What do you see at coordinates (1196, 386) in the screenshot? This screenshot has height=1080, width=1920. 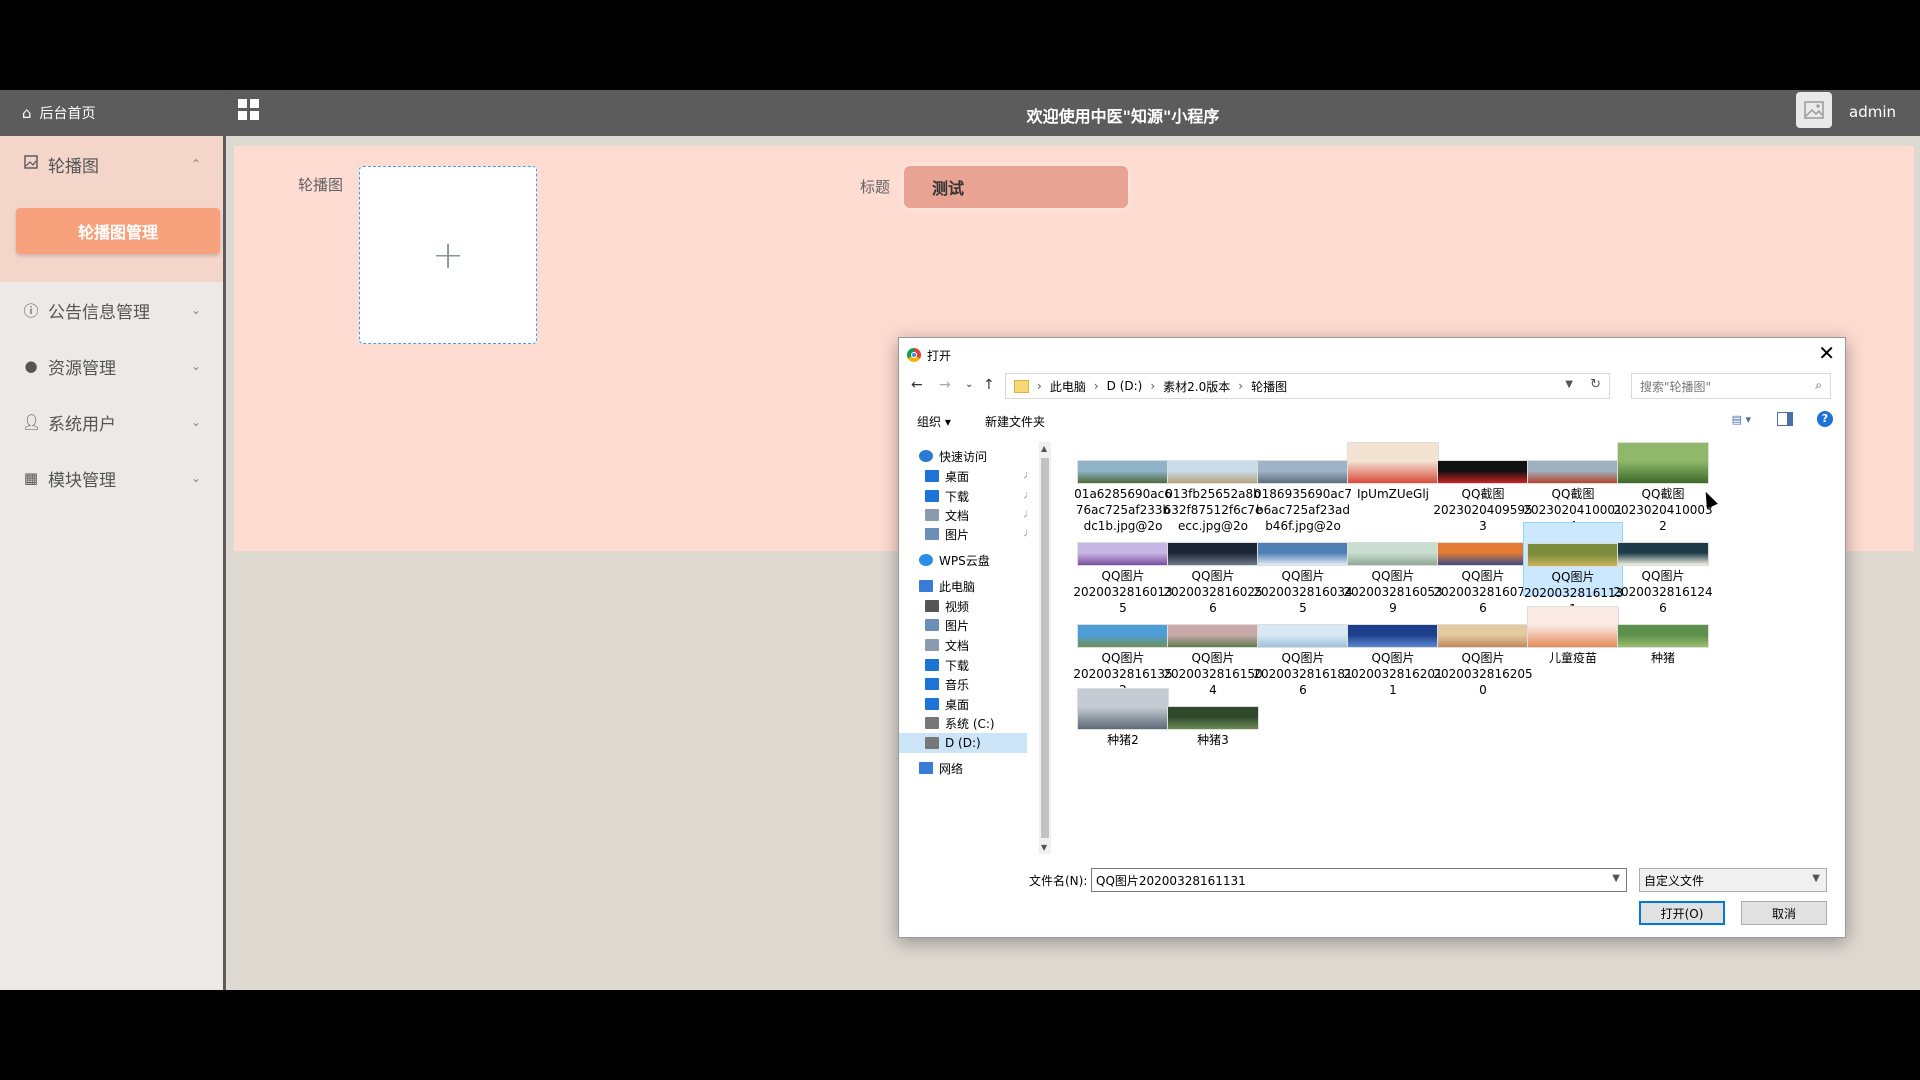 I see `breadcrumb-item: 素材2.0版本` at bounding box center [1196, 386].